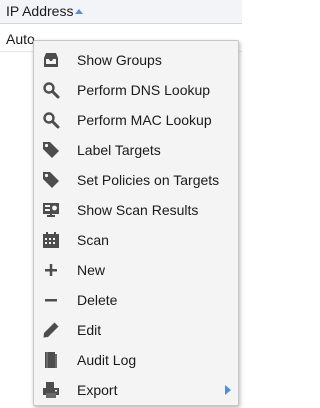  I want to click on menu-item-label: Audit Log, so click(107, 360).